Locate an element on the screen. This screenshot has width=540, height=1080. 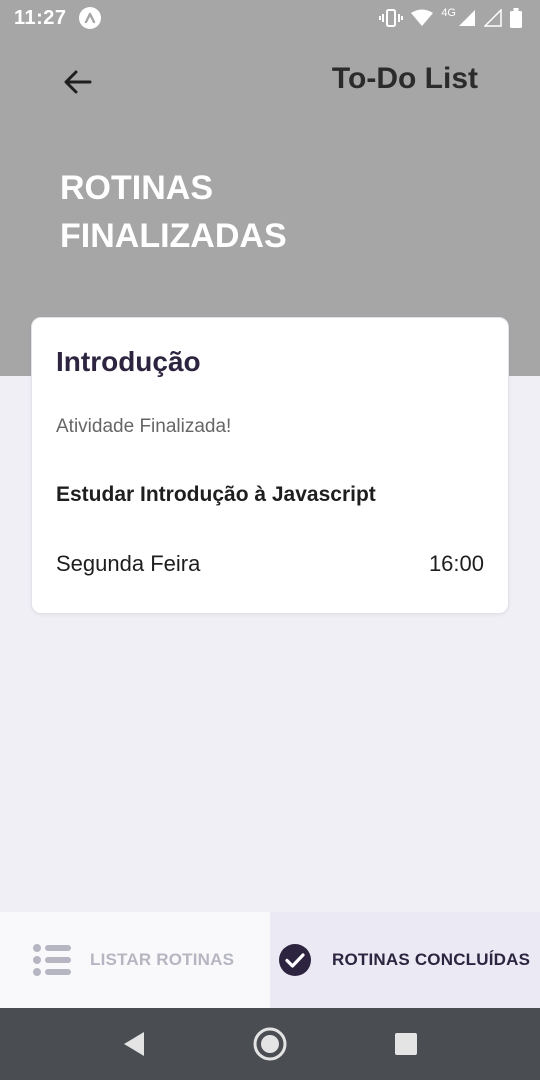
signal-empty-icon is located at coordinates (493, 18).